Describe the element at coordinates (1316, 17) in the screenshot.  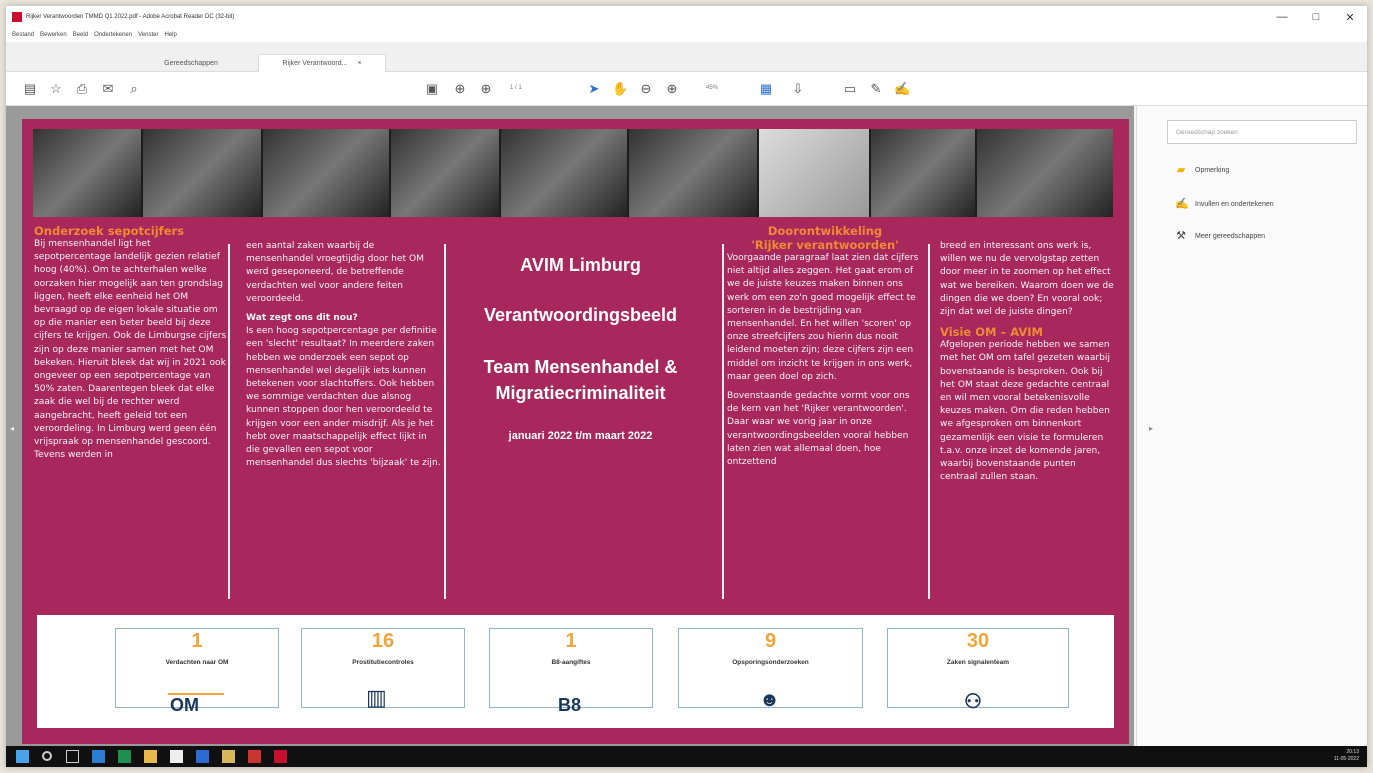
I see `maximize-button: □` at that location.